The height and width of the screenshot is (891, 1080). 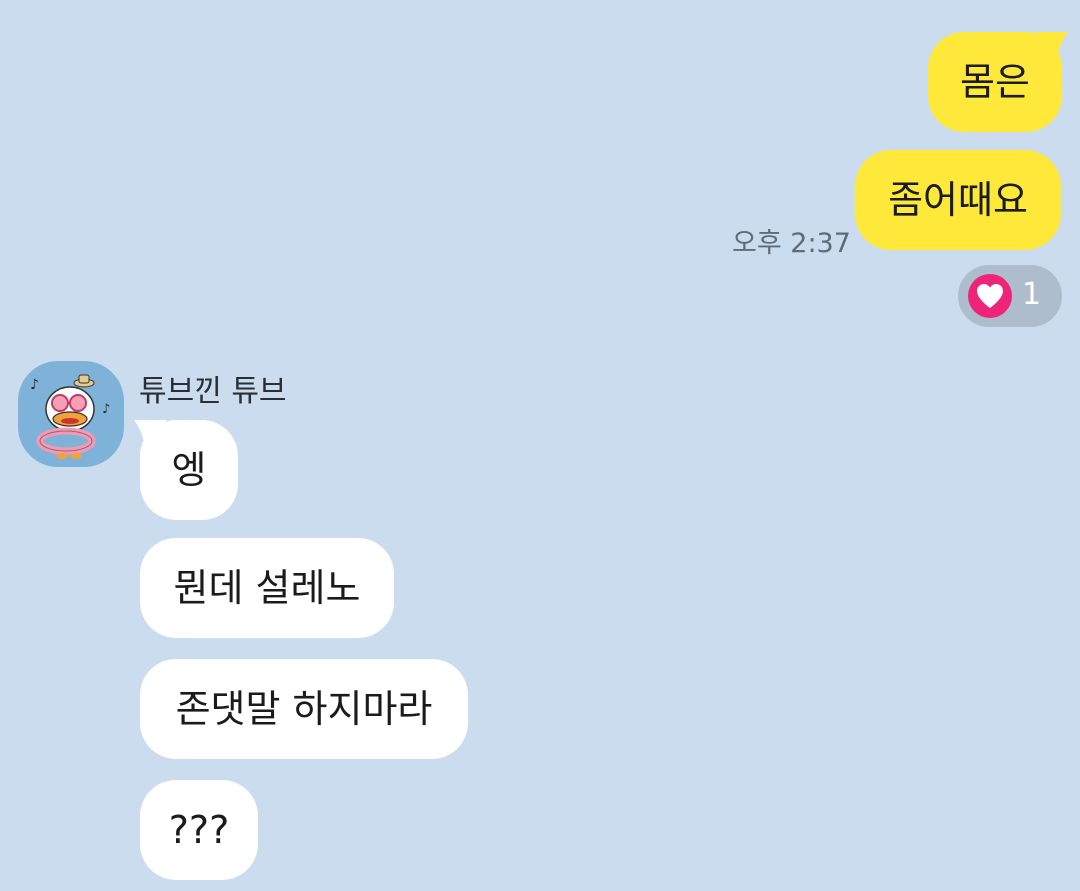 I want to click on heart-icon, so click(x=990, y=296).